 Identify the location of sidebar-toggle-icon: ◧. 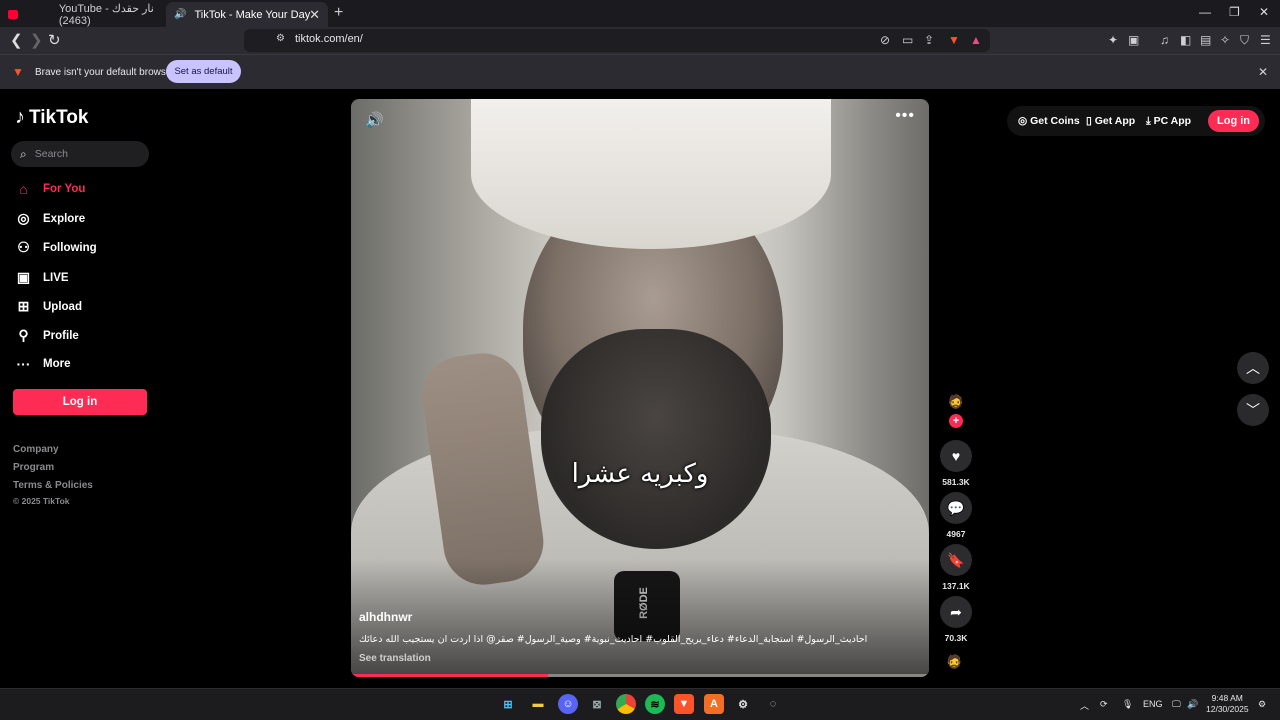
(1185, 40).